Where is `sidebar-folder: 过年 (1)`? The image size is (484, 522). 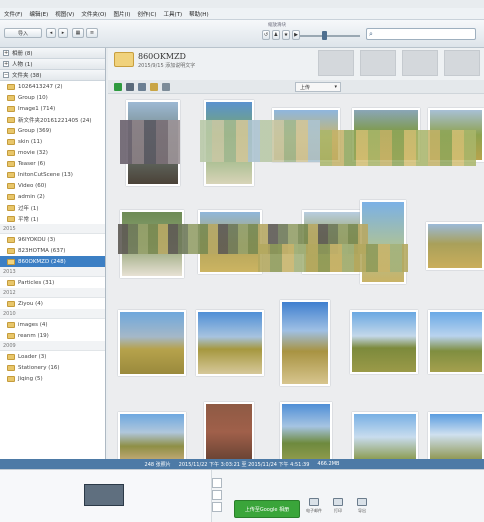 sidebar-folder: 过年 (1) is located at coordinates (52, 207).